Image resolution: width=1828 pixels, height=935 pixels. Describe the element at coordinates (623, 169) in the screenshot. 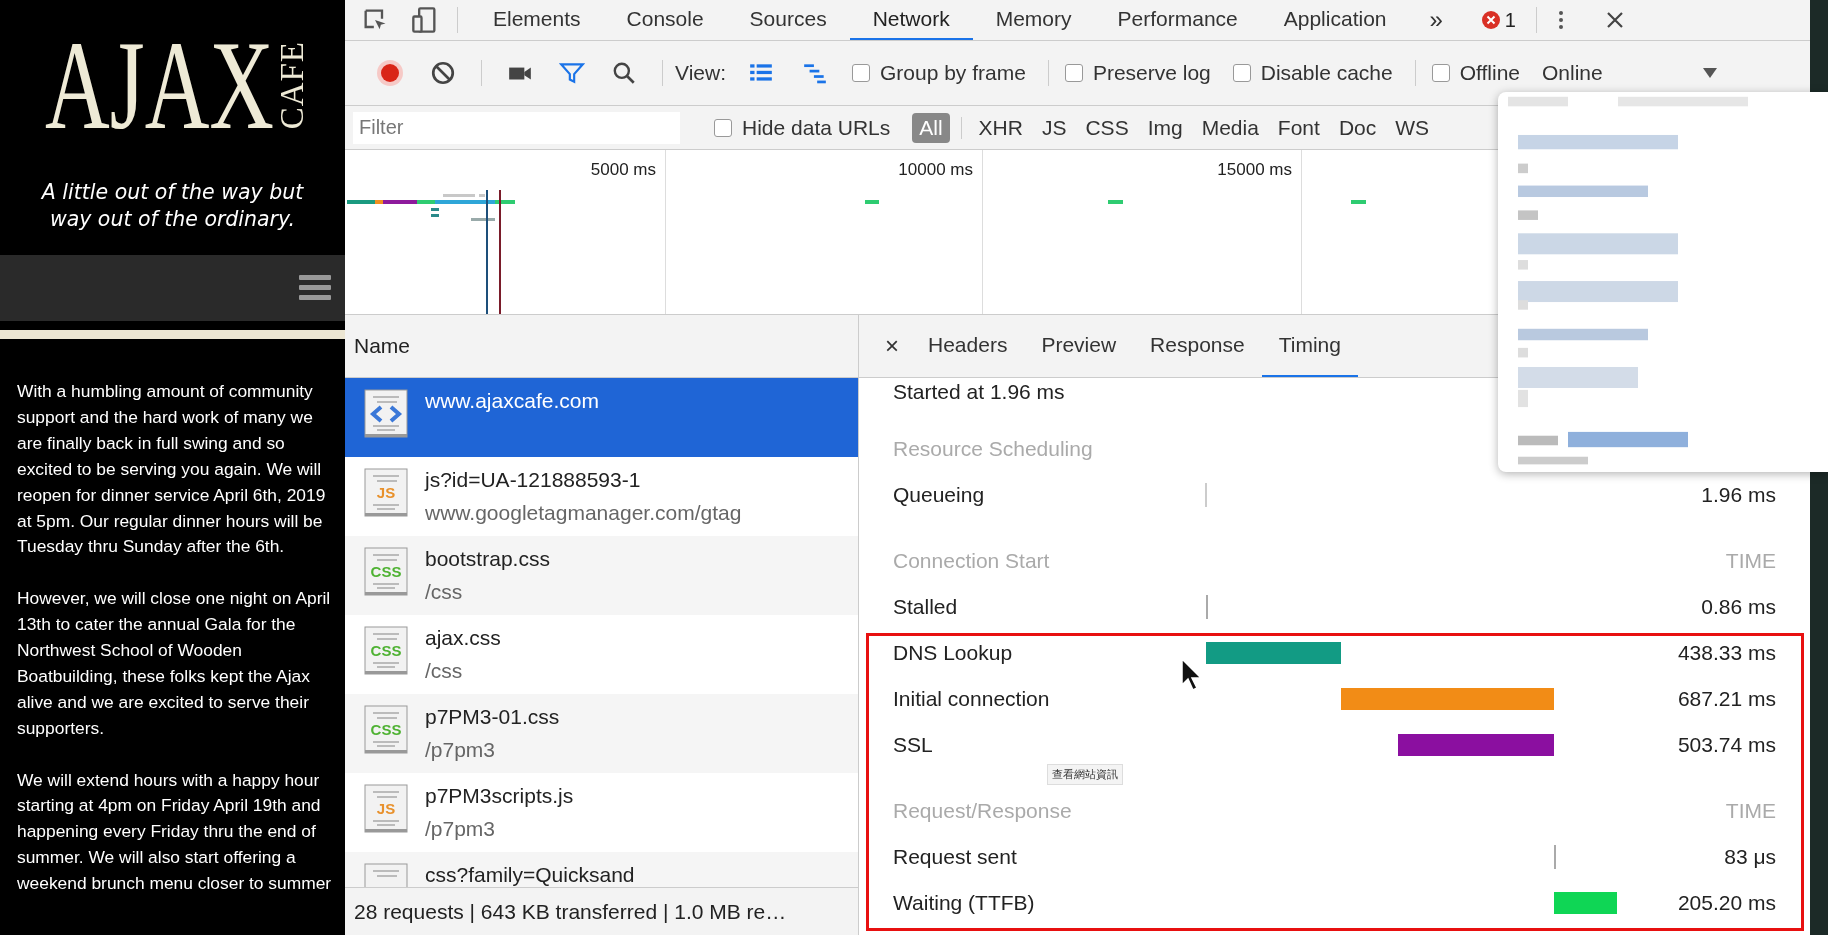

I see `time-tick-label: 5000 ms` at that location.